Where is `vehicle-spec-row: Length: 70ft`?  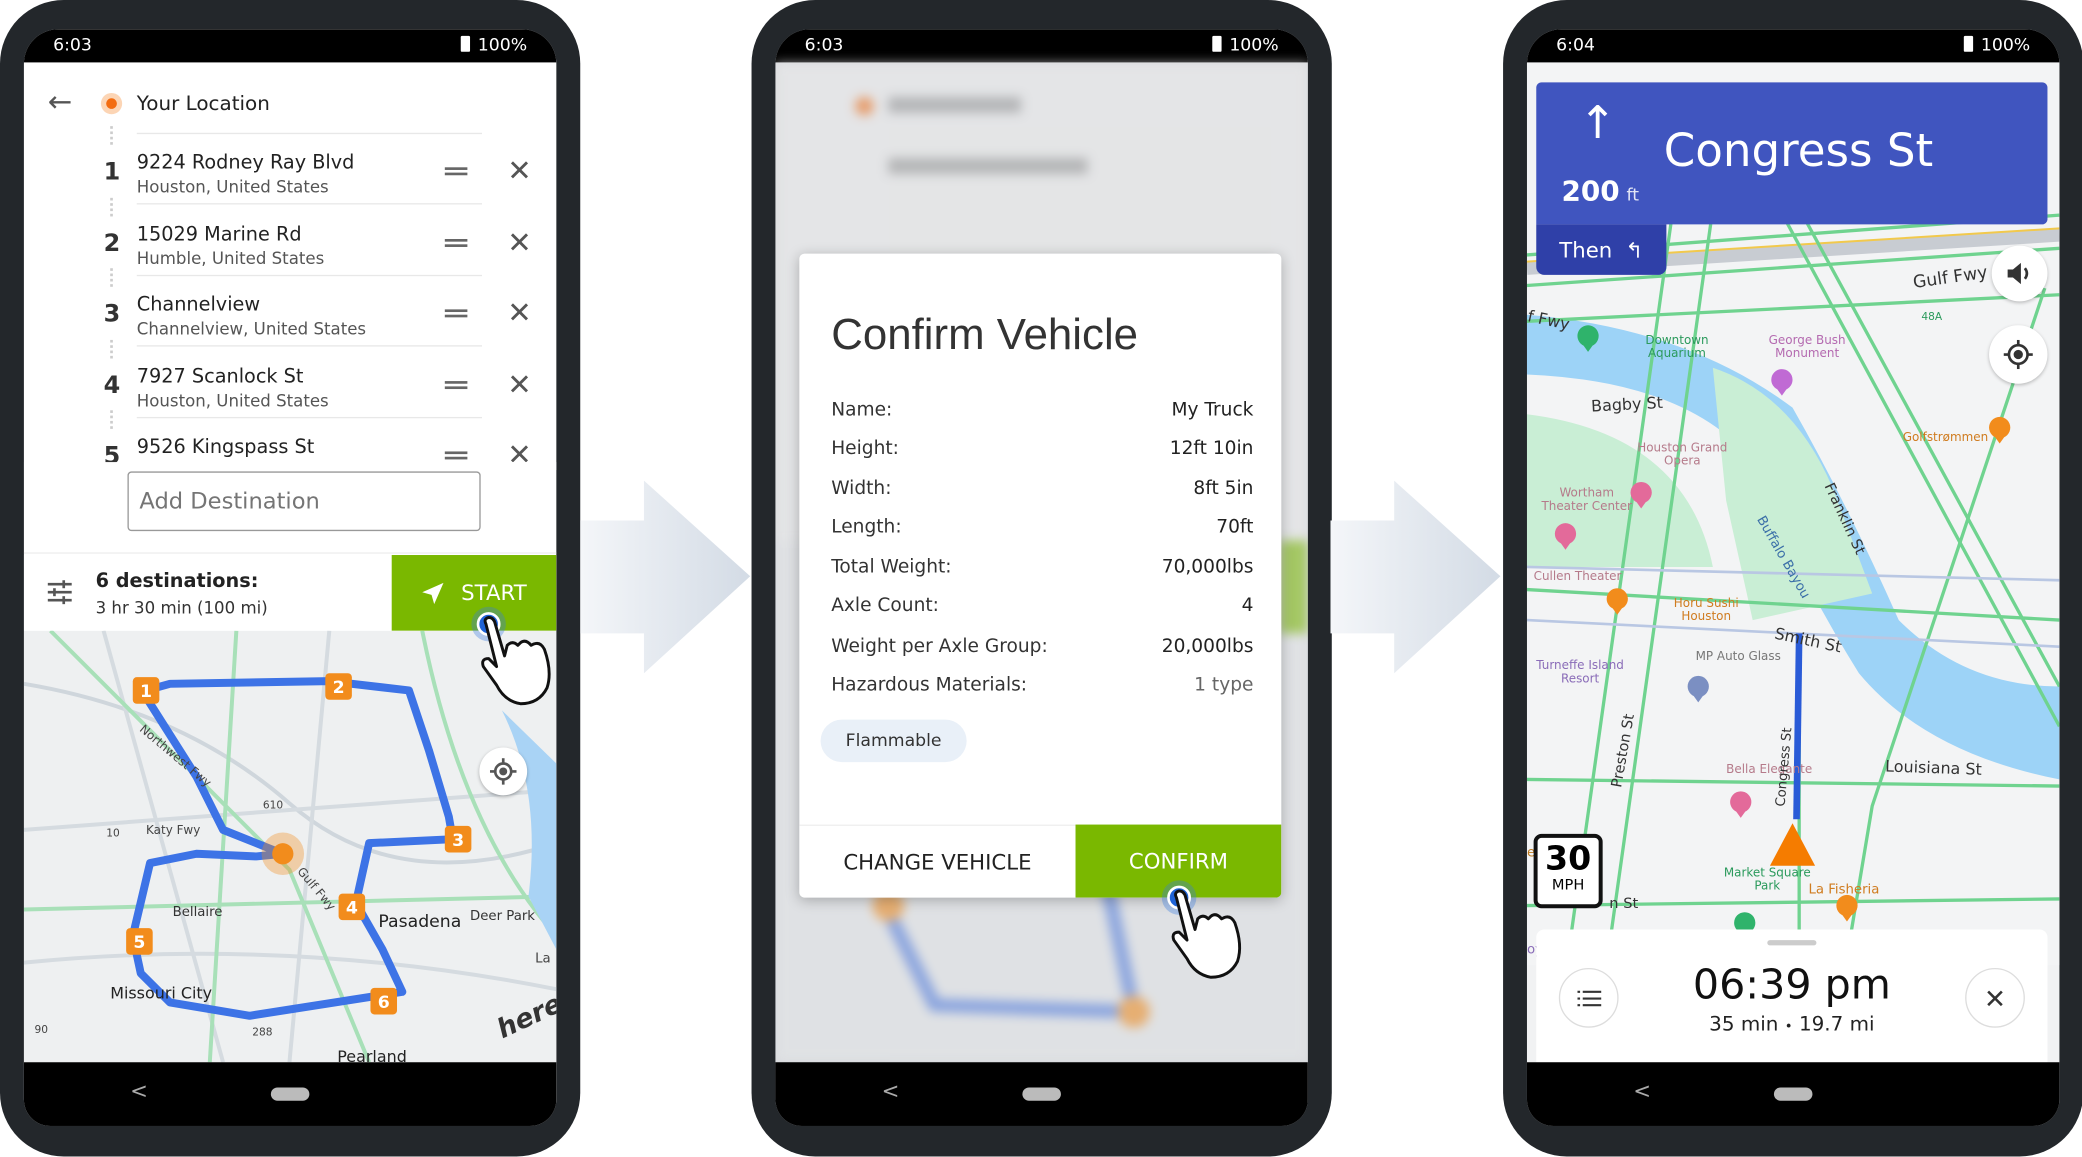 vehicle-spec-row: Length: 70ft is located at coordinates (1042, 527).